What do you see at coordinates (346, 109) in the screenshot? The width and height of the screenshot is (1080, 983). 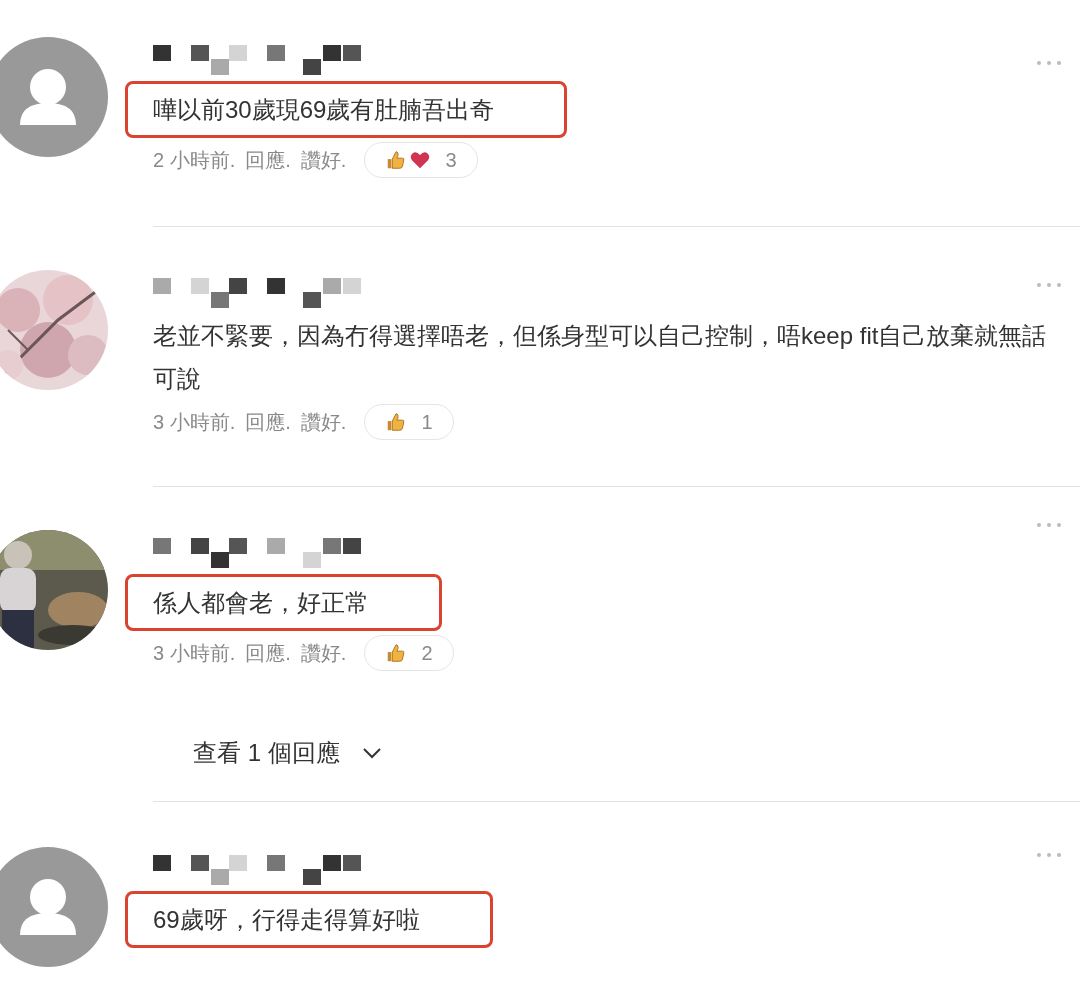 I see `comment-text: 嘩以前30歲現69歲有肚腩吾出奇` at bounding box center [346, 109].